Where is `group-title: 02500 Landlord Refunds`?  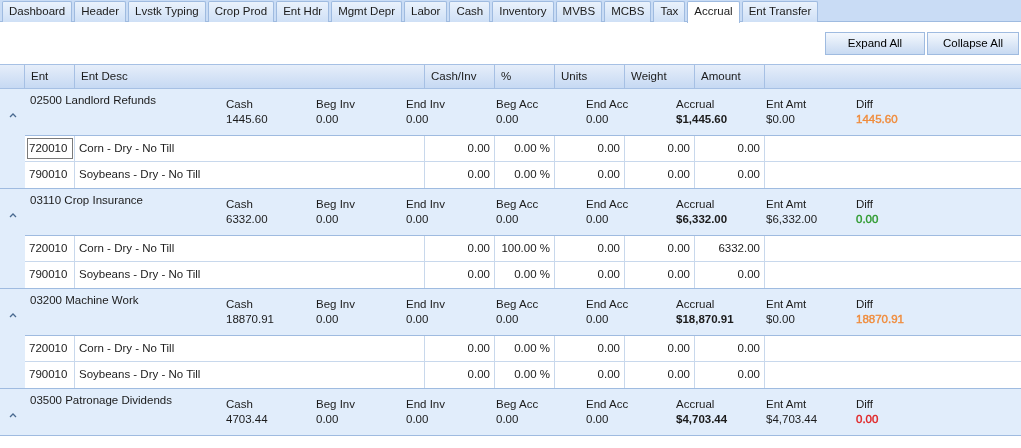
group-title: 02500 Landlord Refunds is located at coordinates (93, 100).